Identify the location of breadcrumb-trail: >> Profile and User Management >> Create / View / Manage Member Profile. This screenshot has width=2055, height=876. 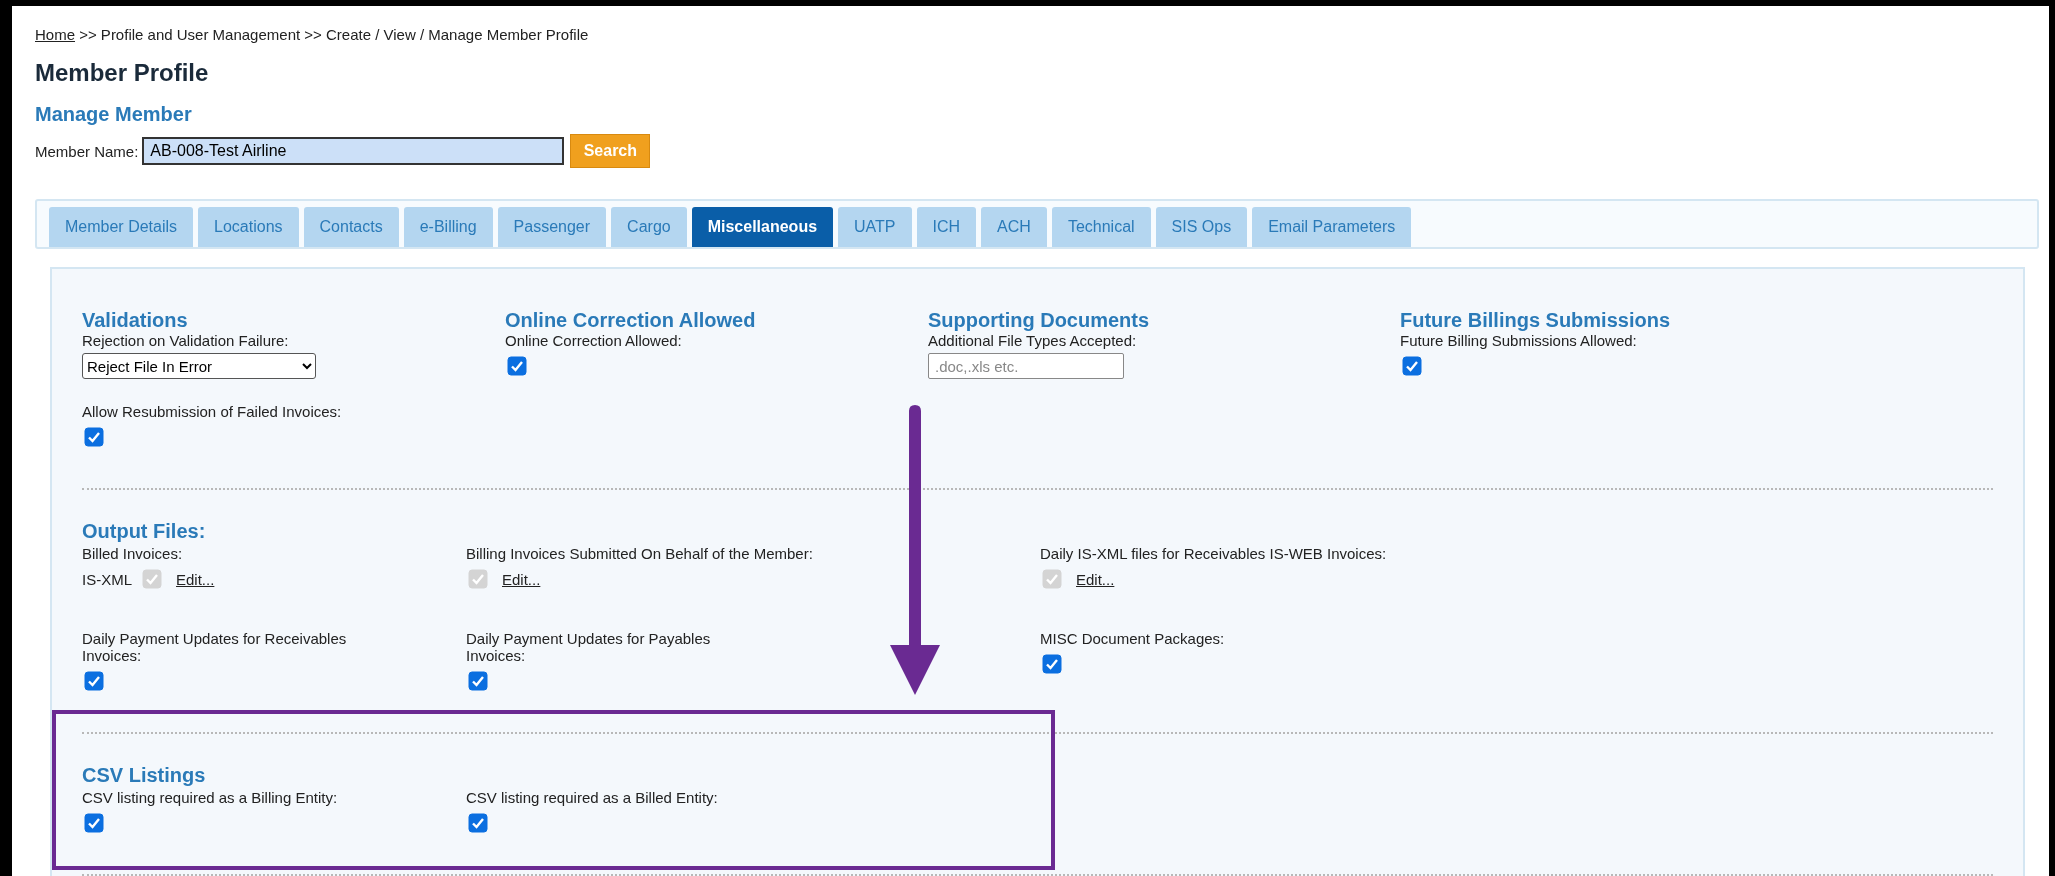
(333, 34).